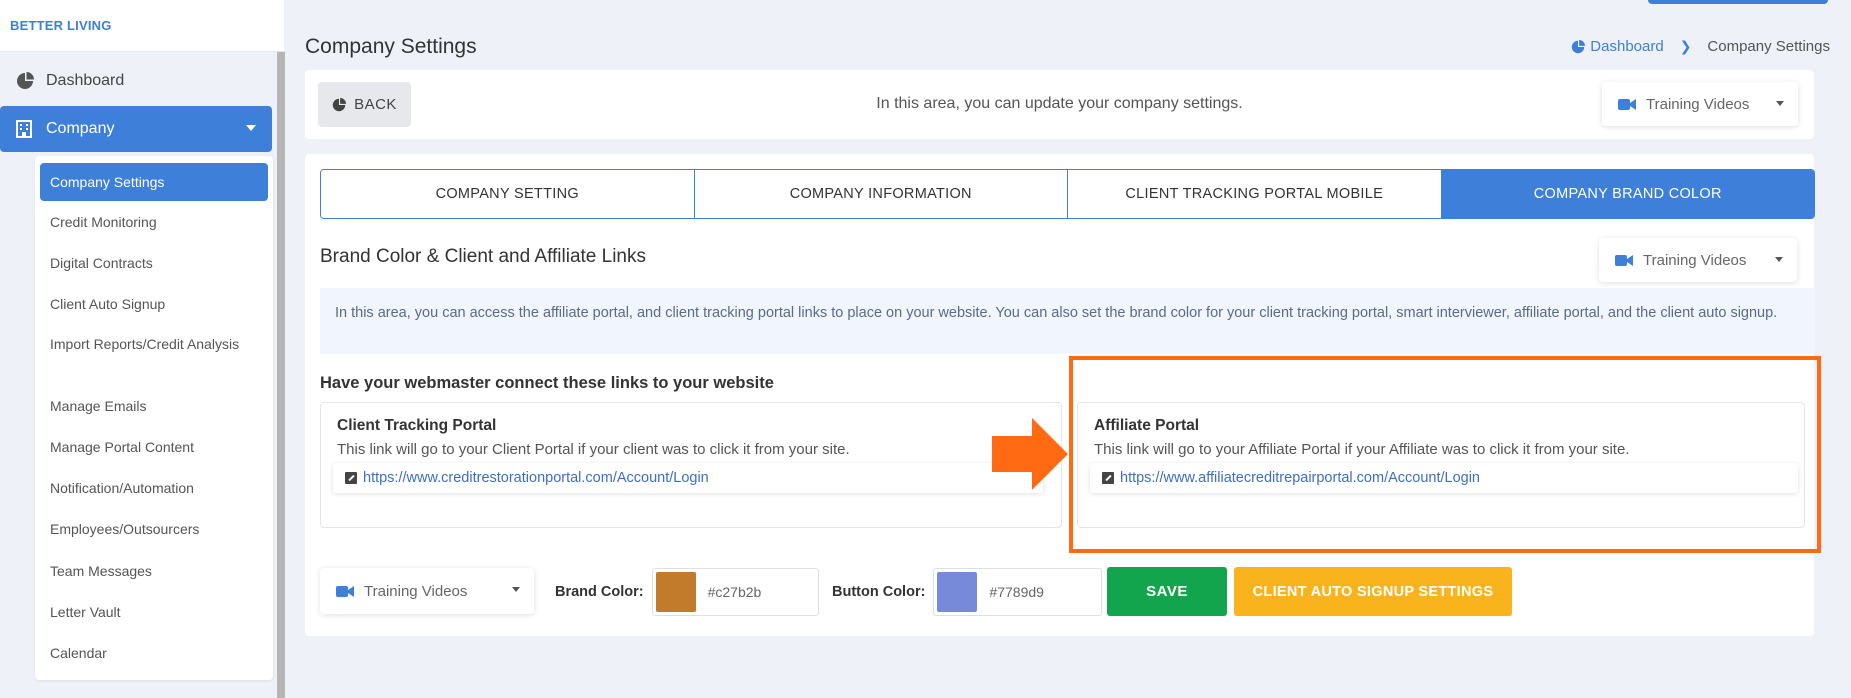 The image size is (1851, 698). What do you see at coordinates (351, 478) in the screenshot?
I see `external-link-icon` at bounding box center [351, 478].